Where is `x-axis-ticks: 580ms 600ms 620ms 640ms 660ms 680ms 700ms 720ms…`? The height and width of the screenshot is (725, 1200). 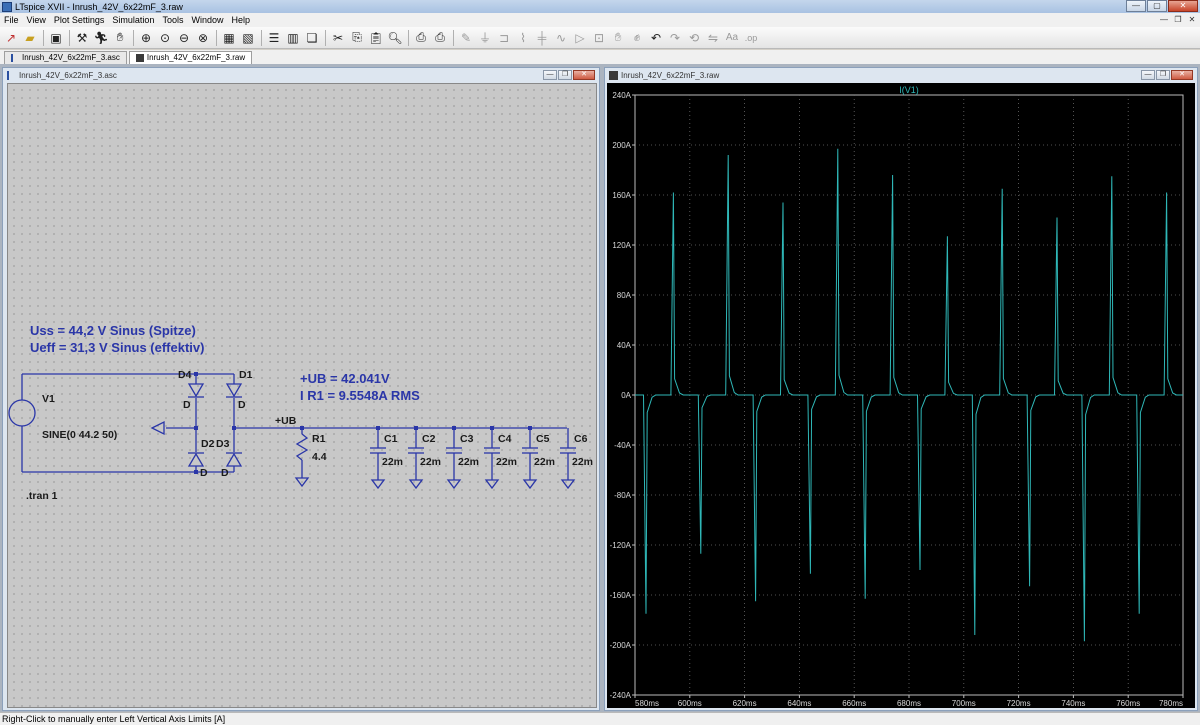 x-axis-ticks: 580ms 600ms 620ms 640ms 660ms 680ms 700ms 720ms… is located at coordinates (909, 701).